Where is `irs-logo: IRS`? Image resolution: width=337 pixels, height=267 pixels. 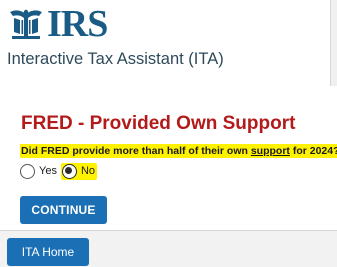
irs-logo: IRS is located at coordinates (57, 24).